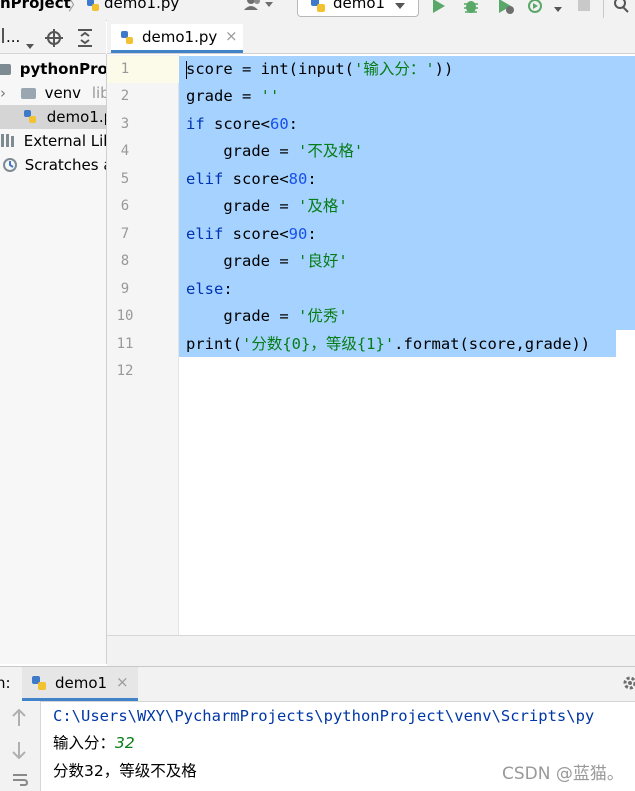 The image size is (635, 791). What do you see at coordinates (125, 771) in the screenshot?
I see `console-output-result: 分数32，等级不及格` at bounding box center [125, 771].